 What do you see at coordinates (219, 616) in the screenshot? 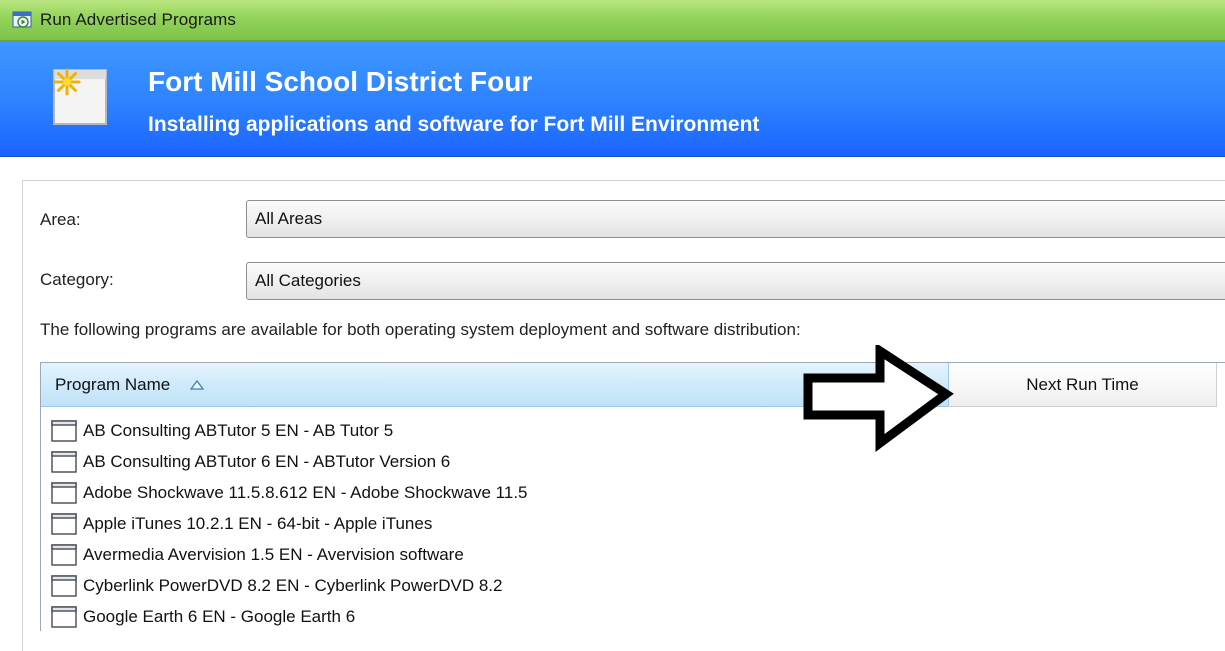
I see `program-name: Google Earth 6 EN - Google Earth 6` at bounding box center [219, 616].